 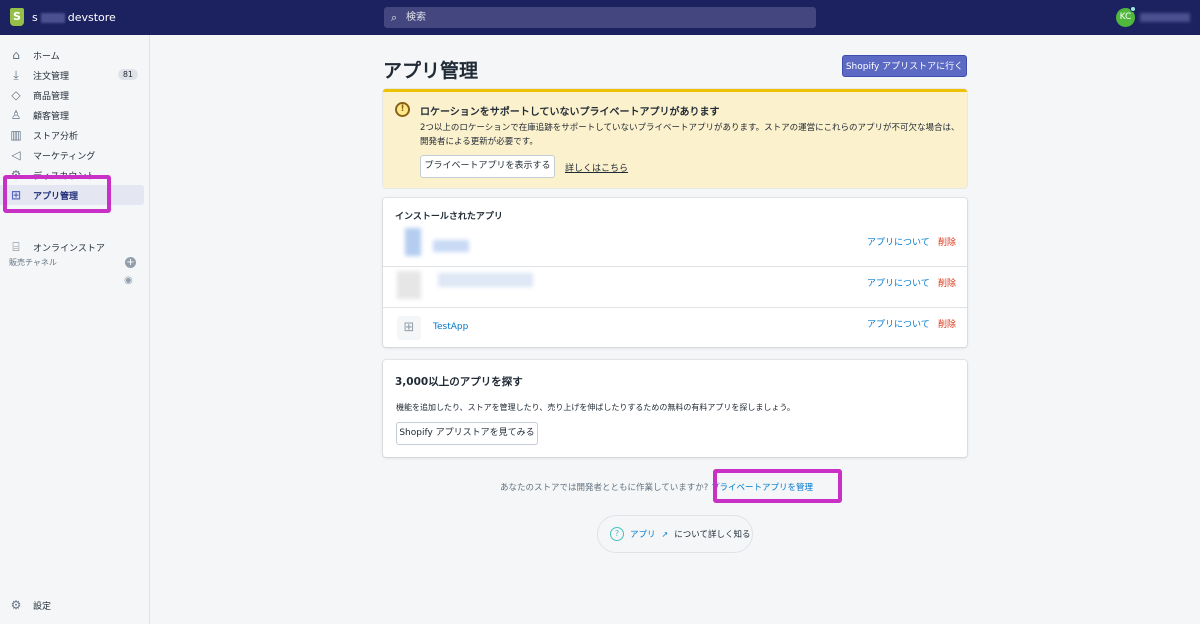 I want to click on chart-icon: ▥, so click(x=16, y=135).